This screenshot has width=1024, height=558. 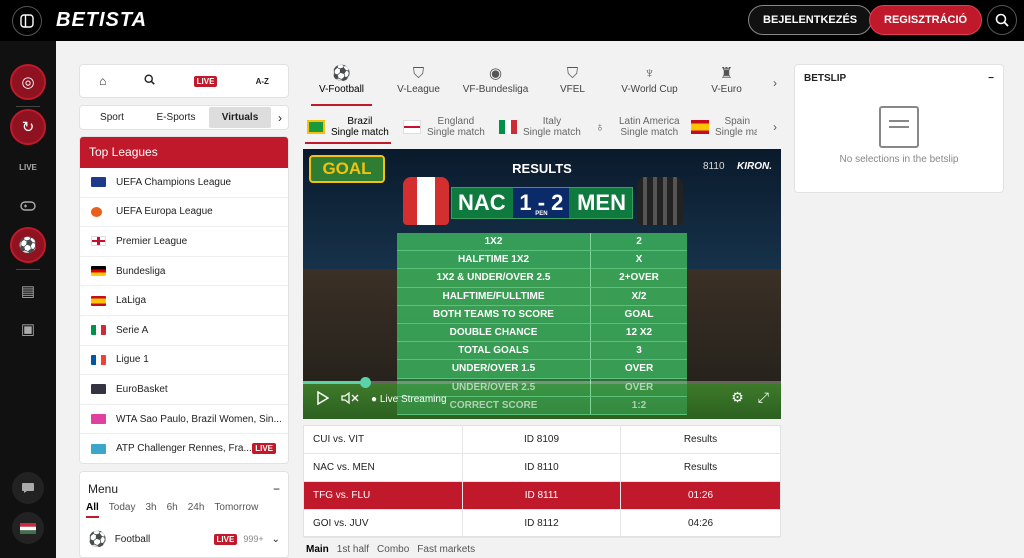 What do you see at coordinates (184, 390) in the screenshot?
I see `league-item: EuroBasket` at bounding box center [184, 390].